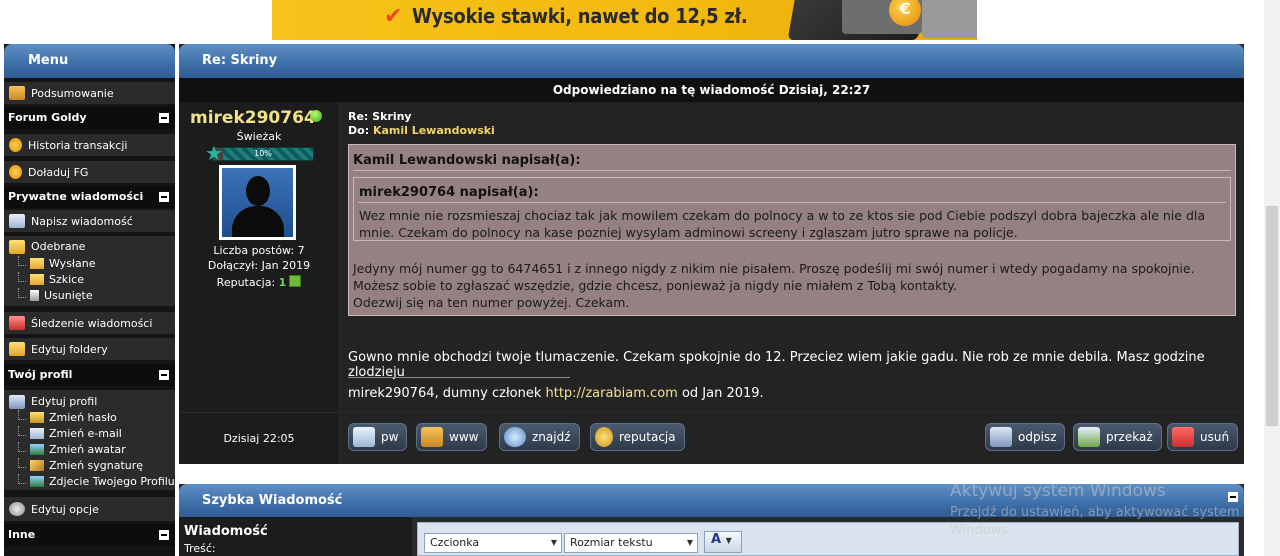 The image size is (1280, 556). I want to click on ad-banner: ✔ Wysokie stawki, nawet do 12,5 zł. €, so click(624, 20).